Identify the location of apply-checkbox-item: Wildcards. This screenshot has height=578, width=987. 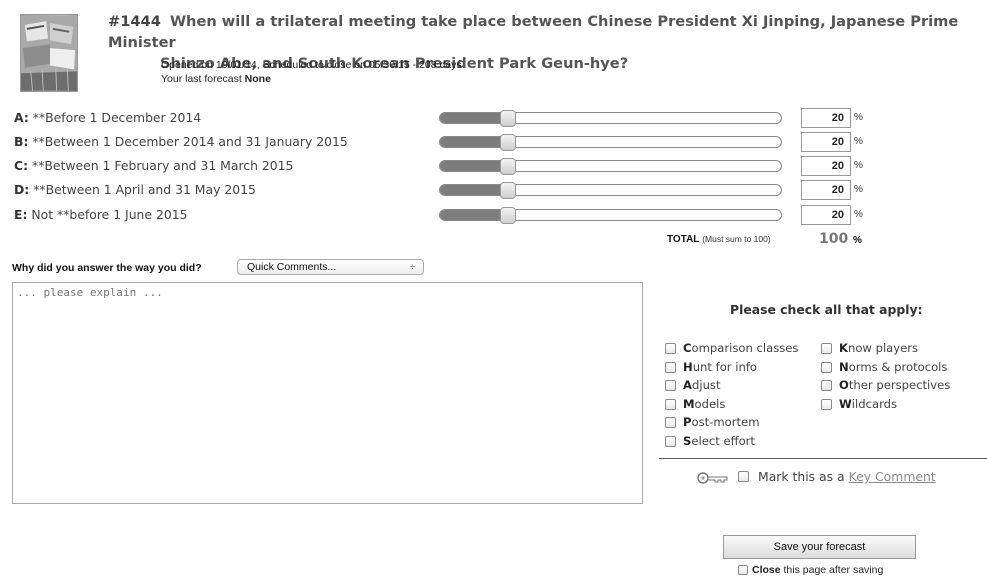
(859, 404).